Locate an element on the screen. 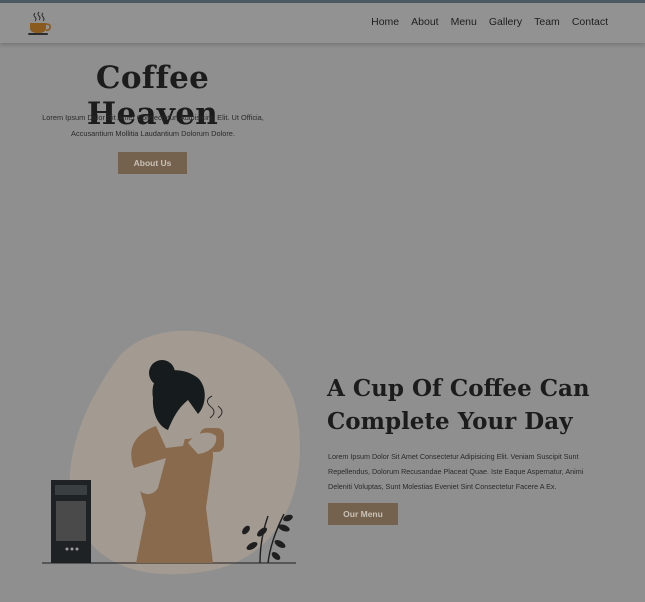 Image resolution: width=645 pixels, height=602 pixels. navbar: Home About Menu Gallery Team Contact is located at coordinates (322, 23).